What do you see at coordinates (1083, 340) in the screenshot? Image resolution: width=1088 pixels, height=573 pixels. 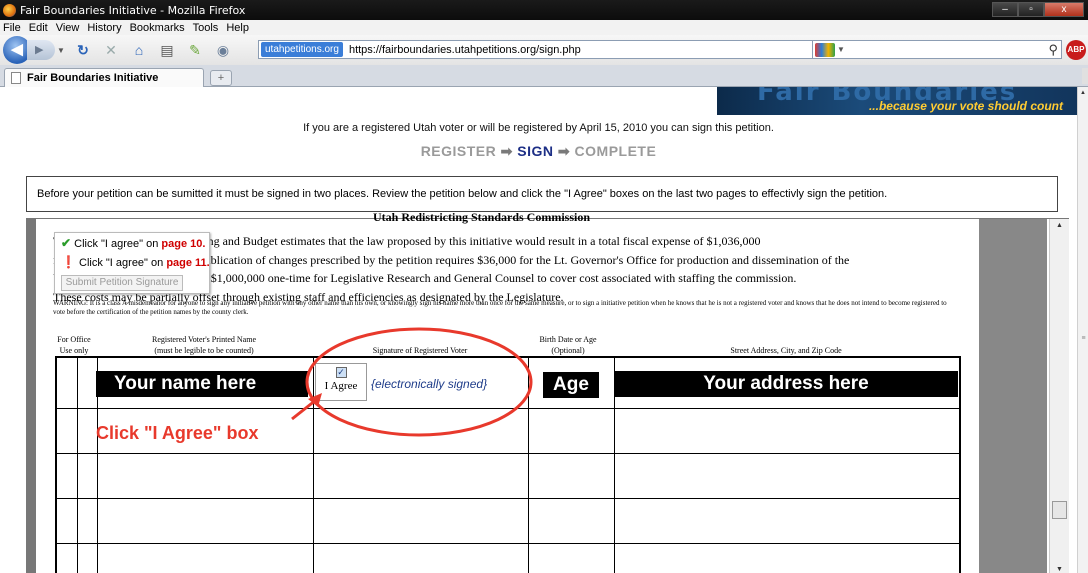 I see `scroll-grip-icon: ≡` at bounding box center [1083, 340].